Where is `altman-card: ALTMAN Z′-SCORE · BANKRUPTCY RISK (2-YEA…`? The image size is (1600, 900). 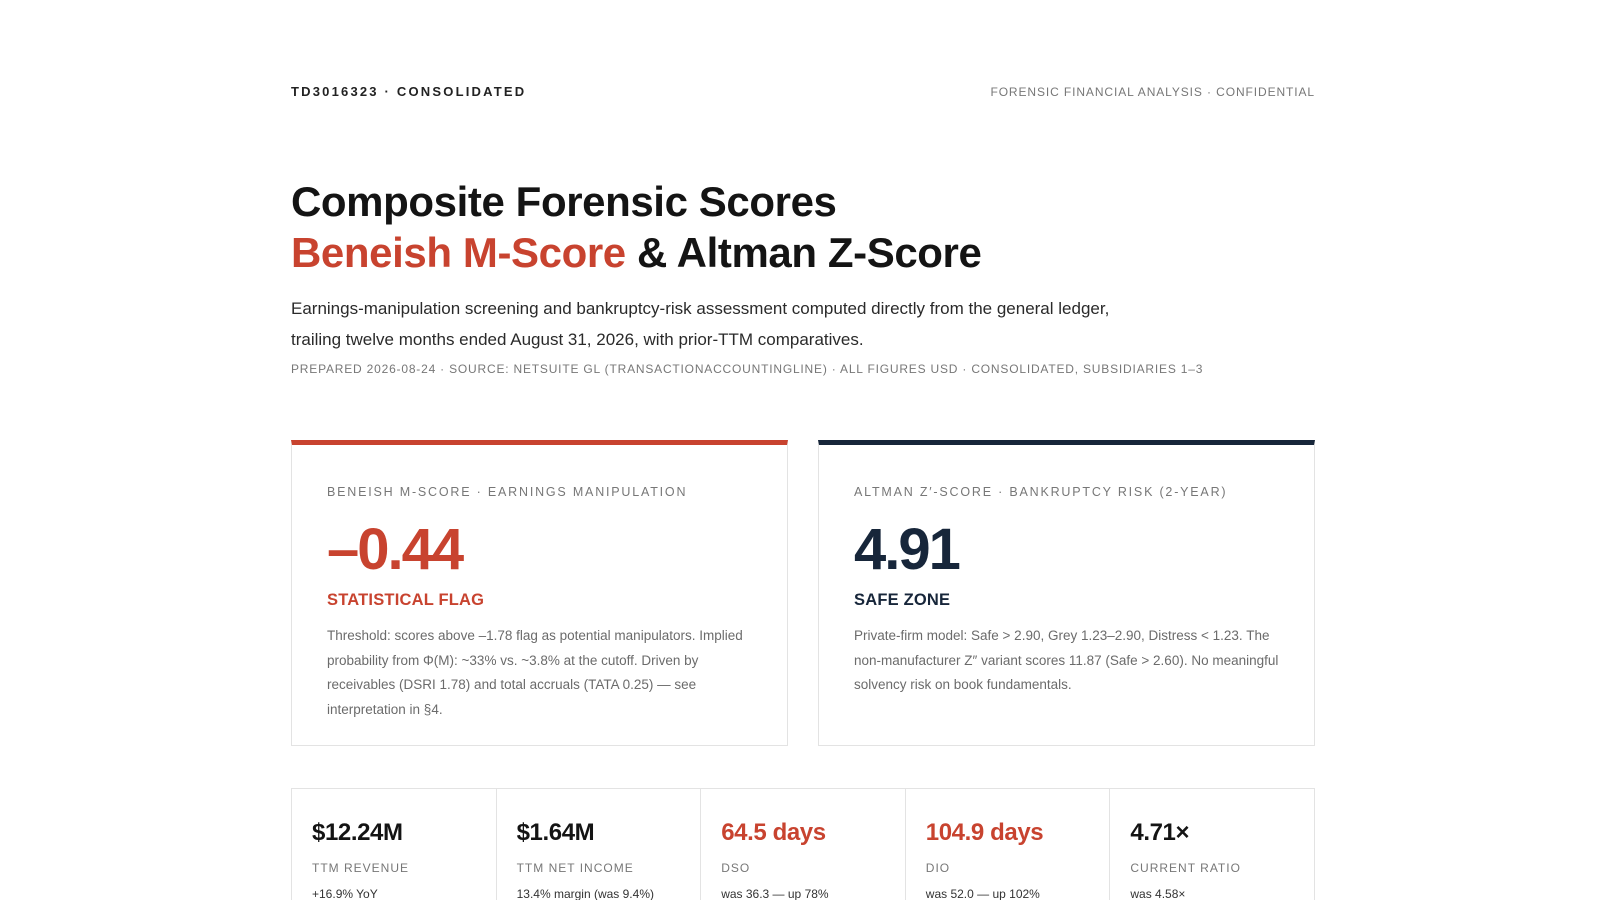 altman-card: ALTMAN Z′-SCORE · BANKRUPTCY RISK (2-YEA… is located at coordinates (1066, 593).